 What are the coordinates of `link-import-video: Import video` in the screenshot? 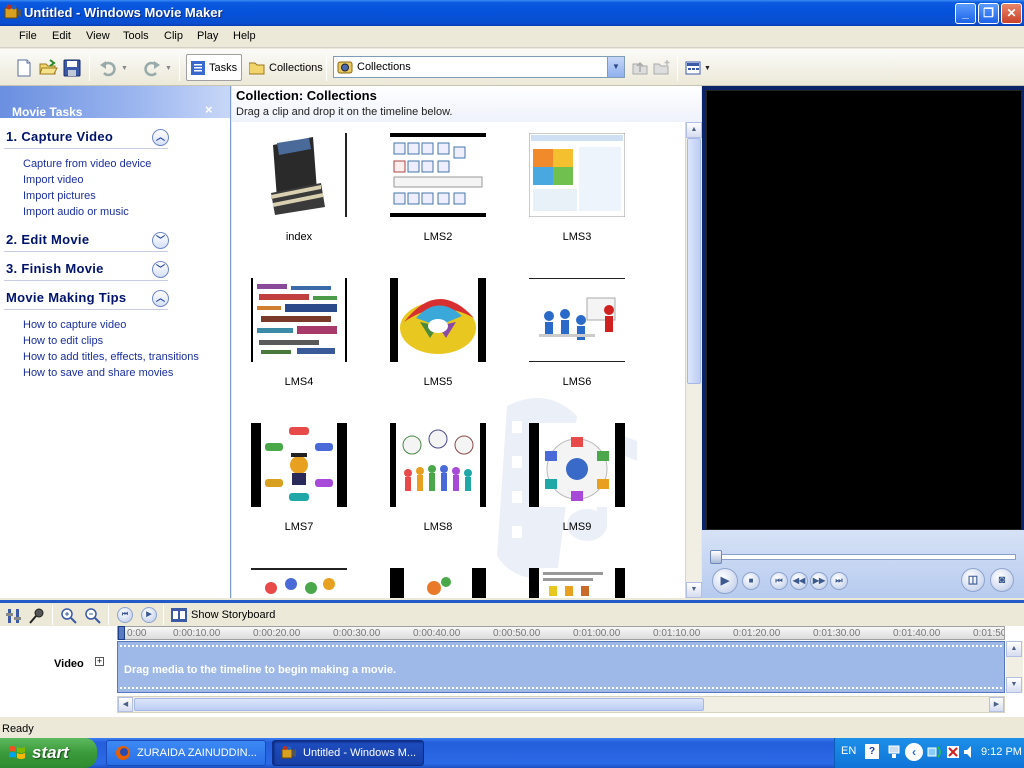 It's located at (53, 180).